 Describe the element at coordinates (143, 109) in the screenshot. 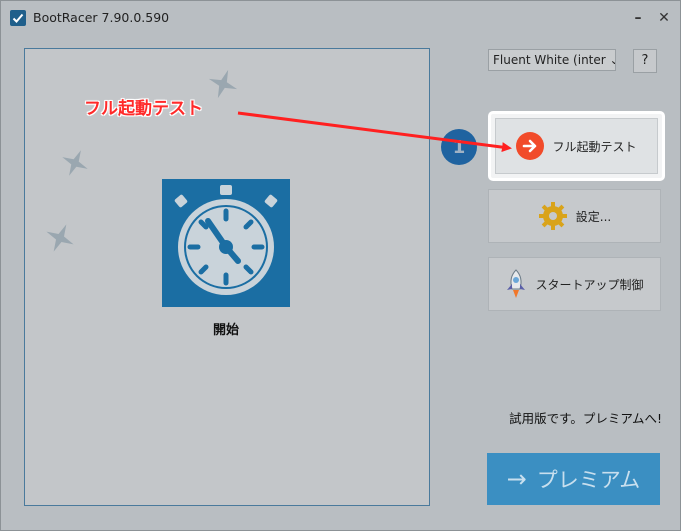

I see `annotation-label: フル起動テスト` at that location.